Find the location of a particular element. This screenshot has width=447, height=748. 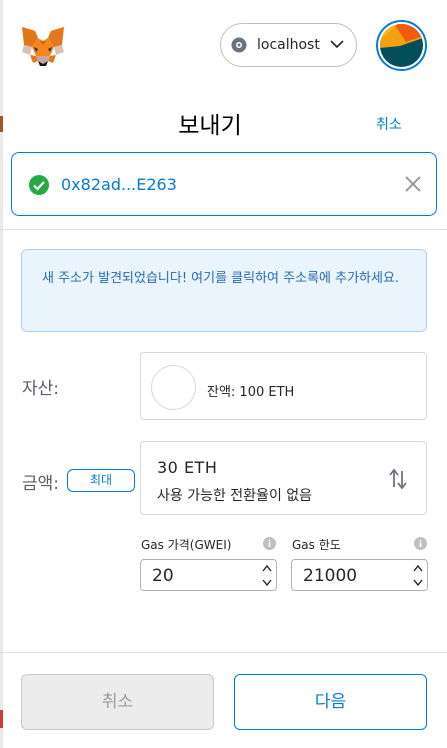

cancel-button: 취소 is located at coordinates (117, 702).